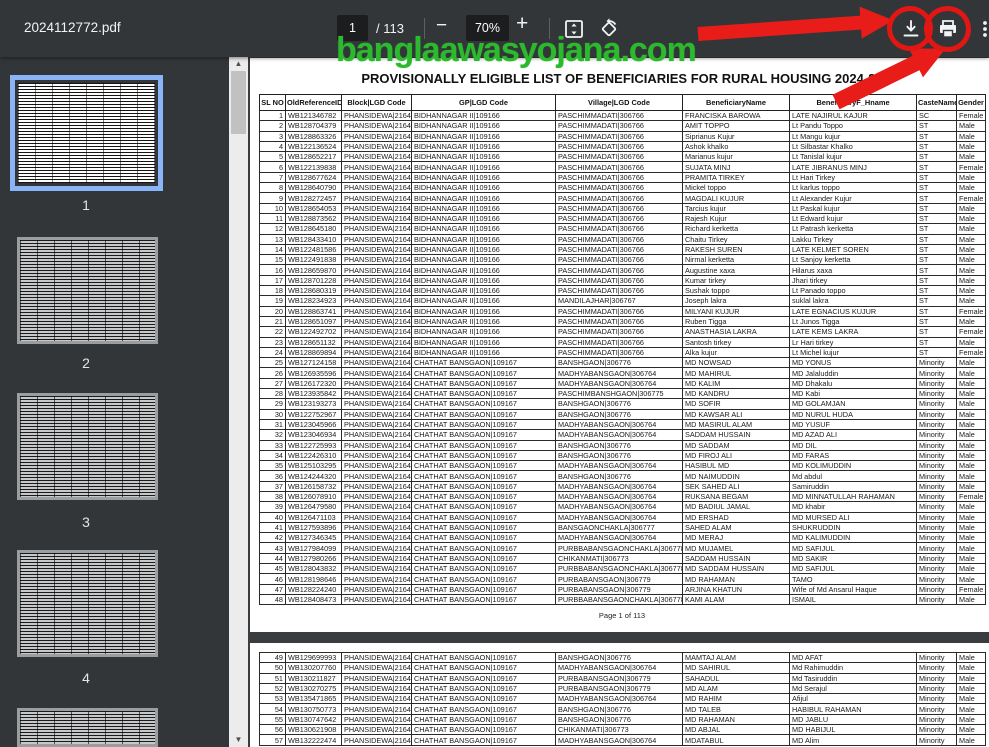 The width and height of the screenshot is (989, 747). What do you see at coordinates (272, 740) in the screenshot?
I see `cell-sl-no: 57` at bounding box center [272, 740].